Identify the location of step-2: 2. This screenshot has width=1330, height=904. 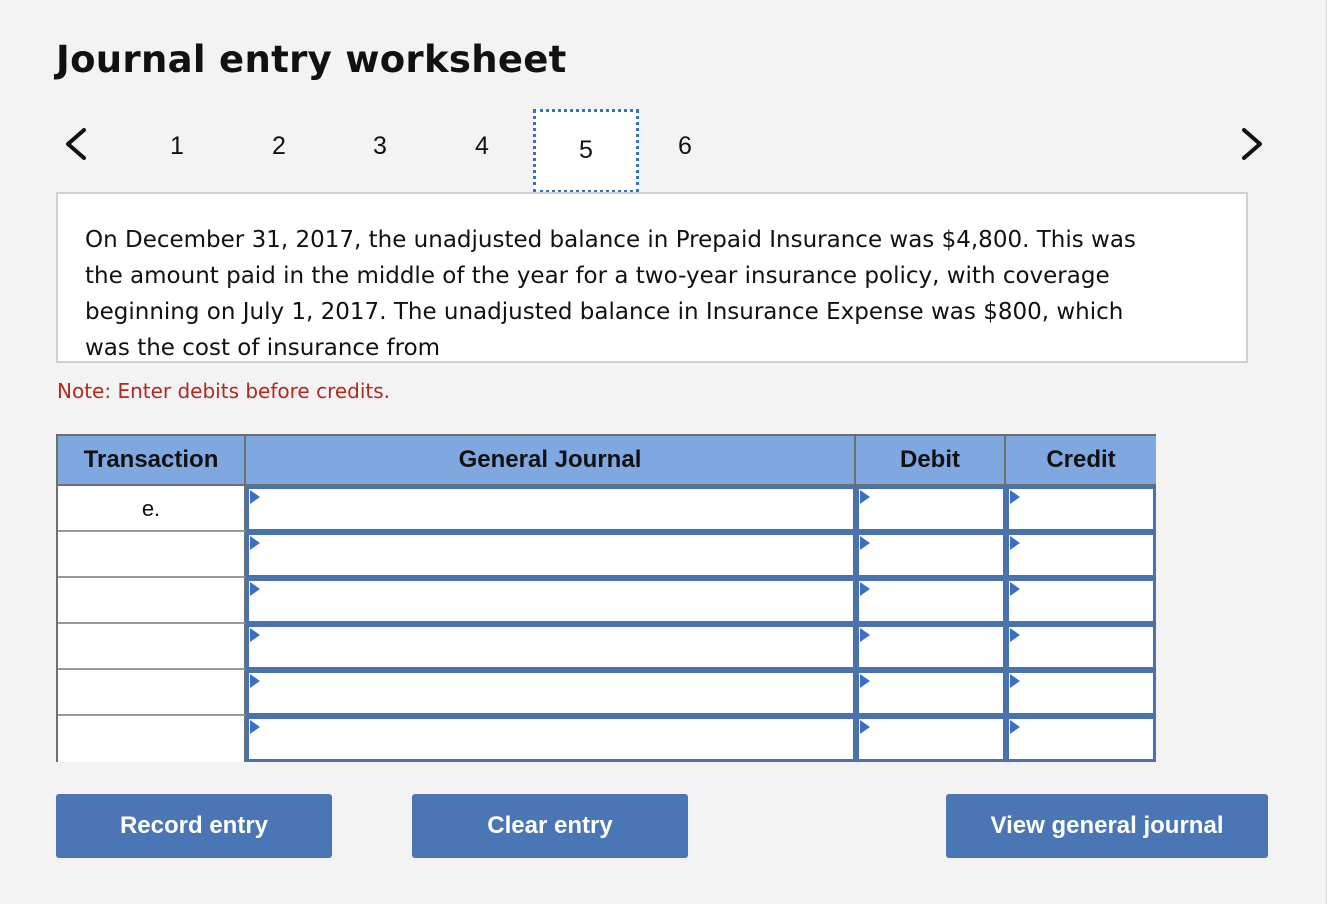
(279, 146).